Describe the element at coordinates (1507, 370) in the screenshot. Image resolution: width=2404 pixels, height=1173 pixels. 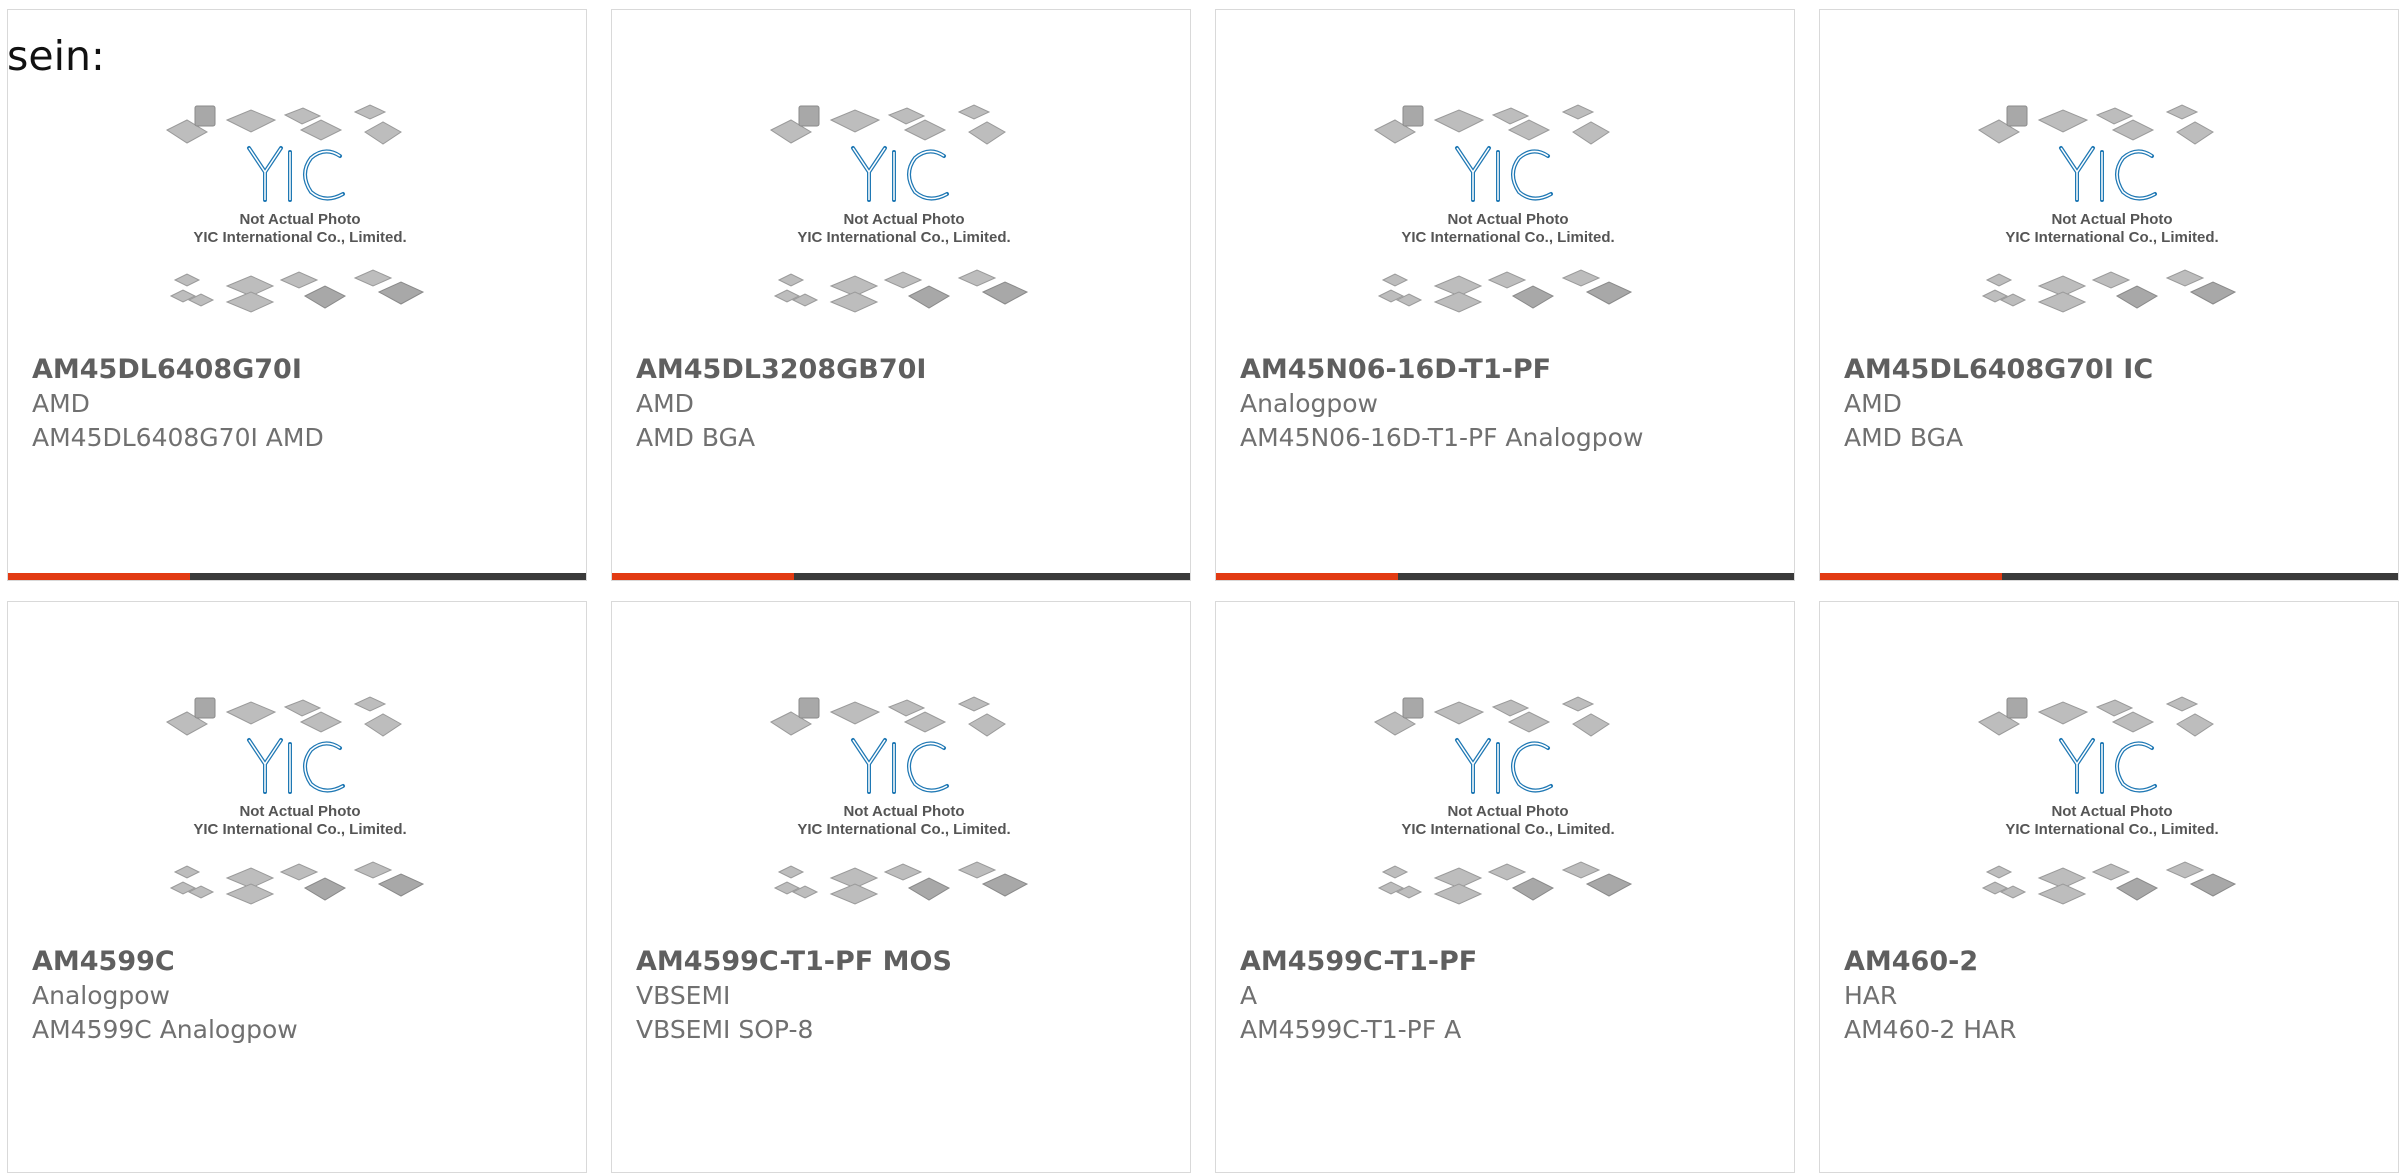
I see `part-number: AM45N06-16D-T1-PF` at that location.